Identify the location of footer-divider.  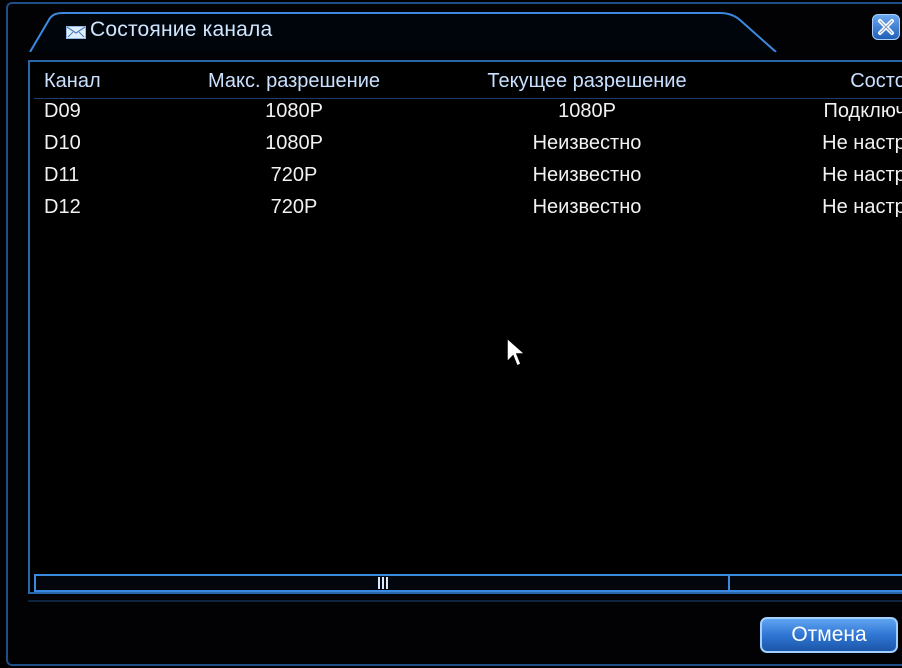
(465, 601).